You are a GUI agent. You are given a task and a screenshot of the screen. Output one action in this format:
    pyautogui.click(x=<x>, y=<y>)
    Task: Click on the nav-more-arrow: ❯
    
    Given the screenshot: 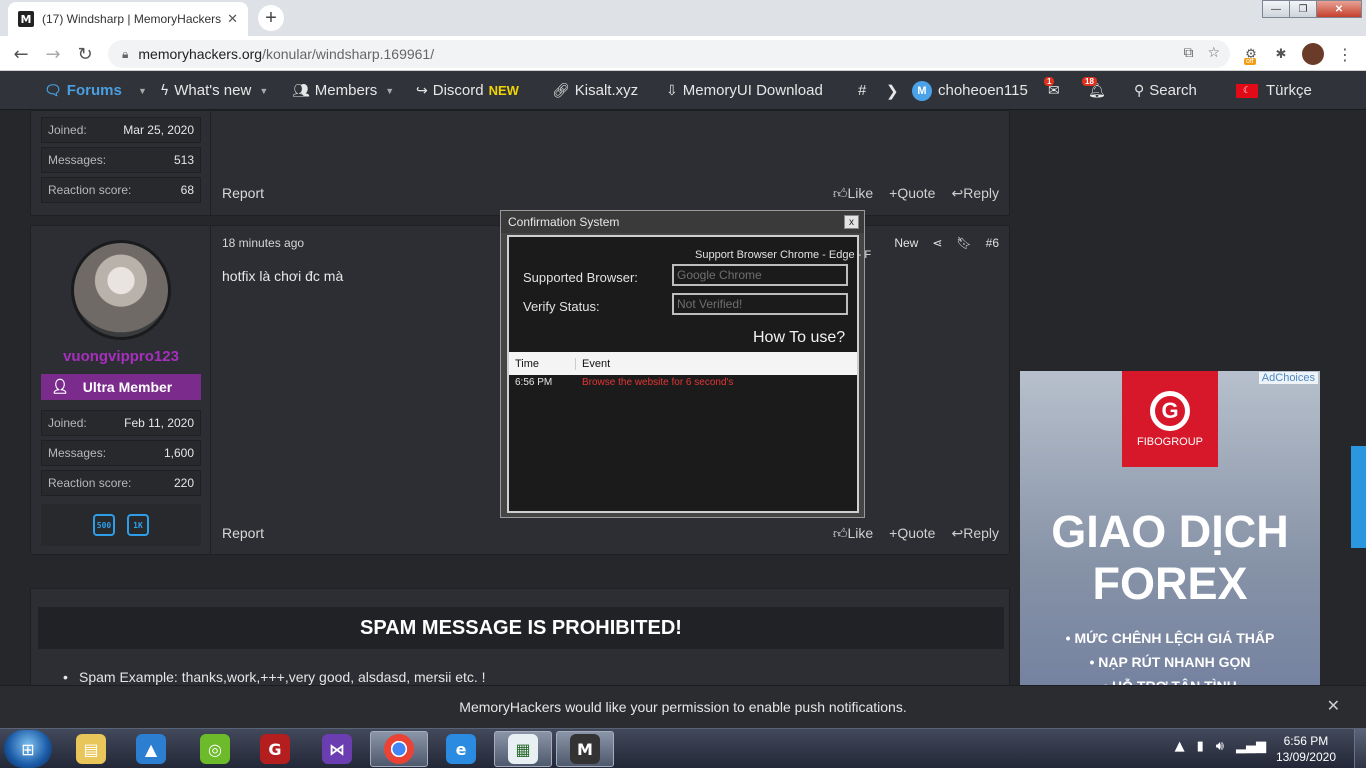 What is the action you would take?
    pyautogui.click(x=892, y=90)
    